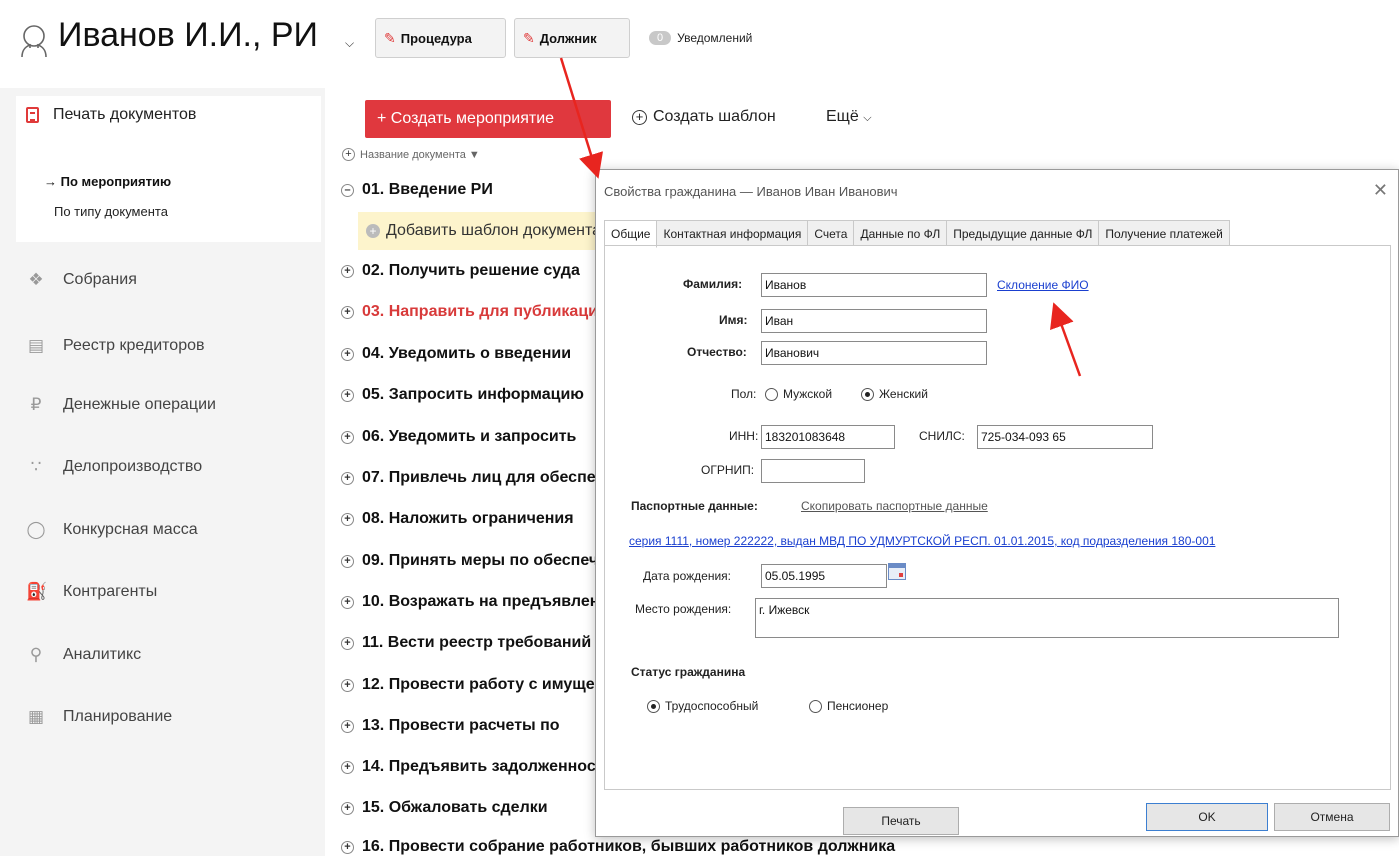 The image size is (1399, 856). What do you see at coordinates (831, 233) in the screenshot?
I see `tab-accounts: Счета` at bounding box center [831, 233].